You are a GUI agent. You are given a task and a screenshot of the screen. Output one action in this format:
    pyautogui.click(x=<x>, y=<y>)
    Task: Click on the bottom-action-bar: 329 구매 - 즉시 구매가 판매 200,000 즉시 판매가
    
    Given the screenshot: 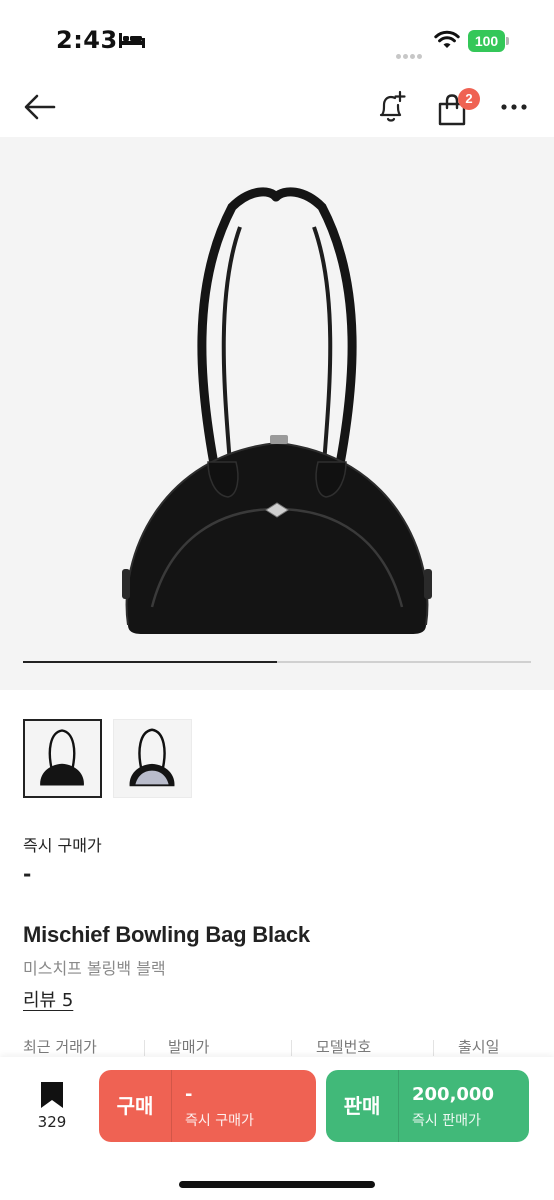 What is the action you would take?
    pyautogui.click(x=277, y=1128)
    